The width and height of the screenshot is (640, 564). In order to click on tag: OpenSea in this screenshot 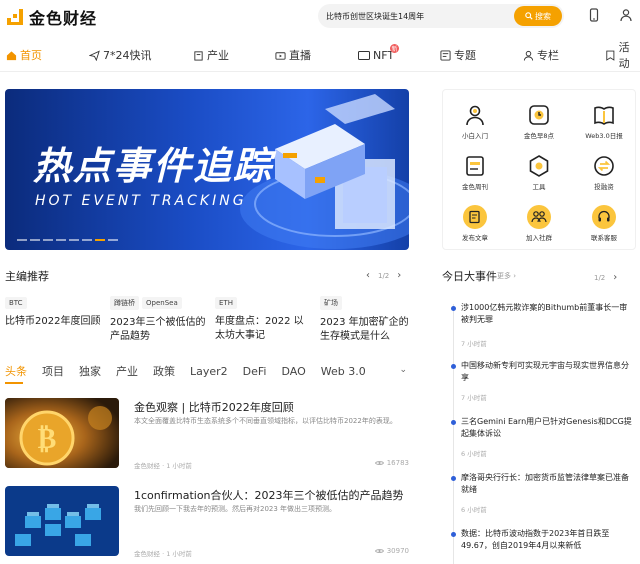, I will do `click(162, 303)`.